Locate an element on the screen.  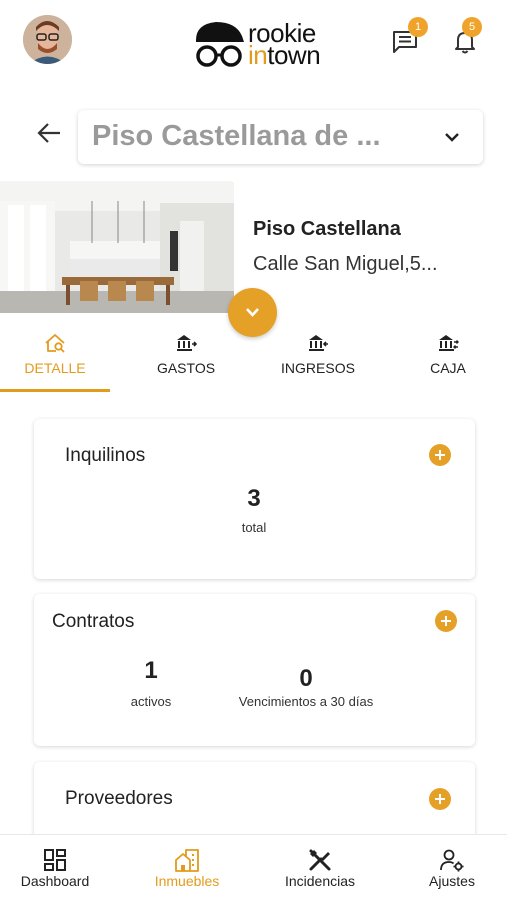
tab-gastos: GASTOS is located at coordinates (186, 361).